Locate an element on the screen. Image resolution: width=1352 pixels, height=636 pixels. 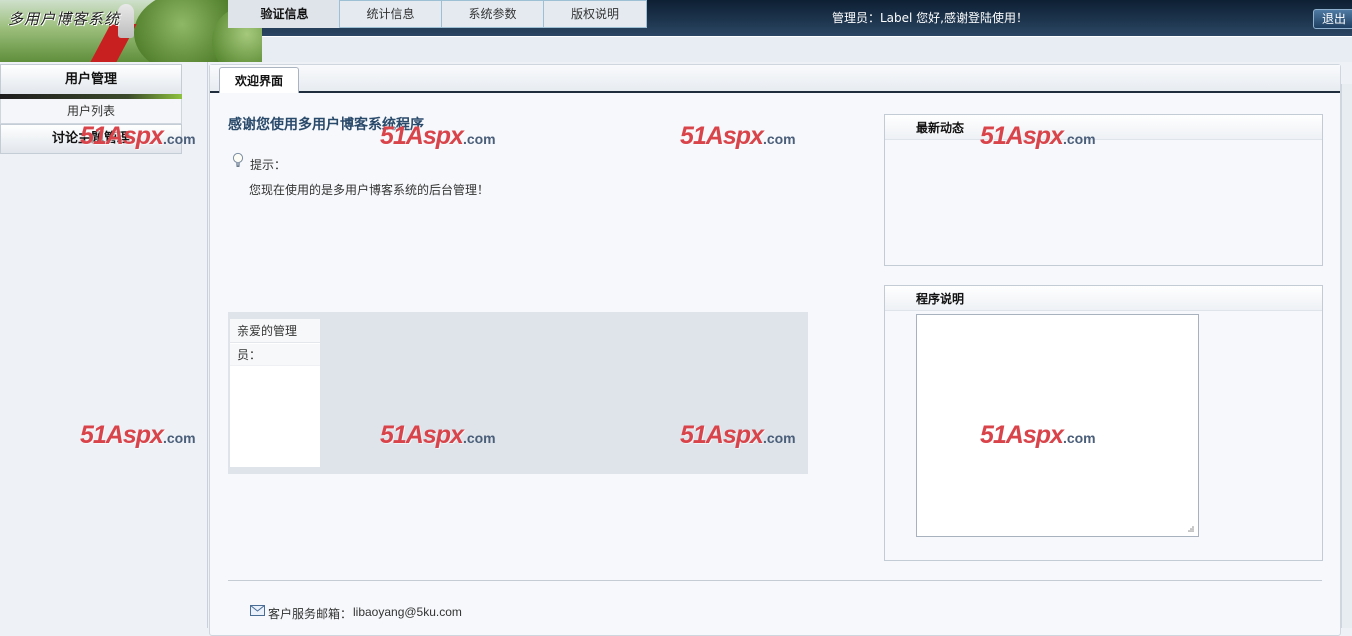
news-box-title: 最新动态 is located at coordinates (1103, 127).